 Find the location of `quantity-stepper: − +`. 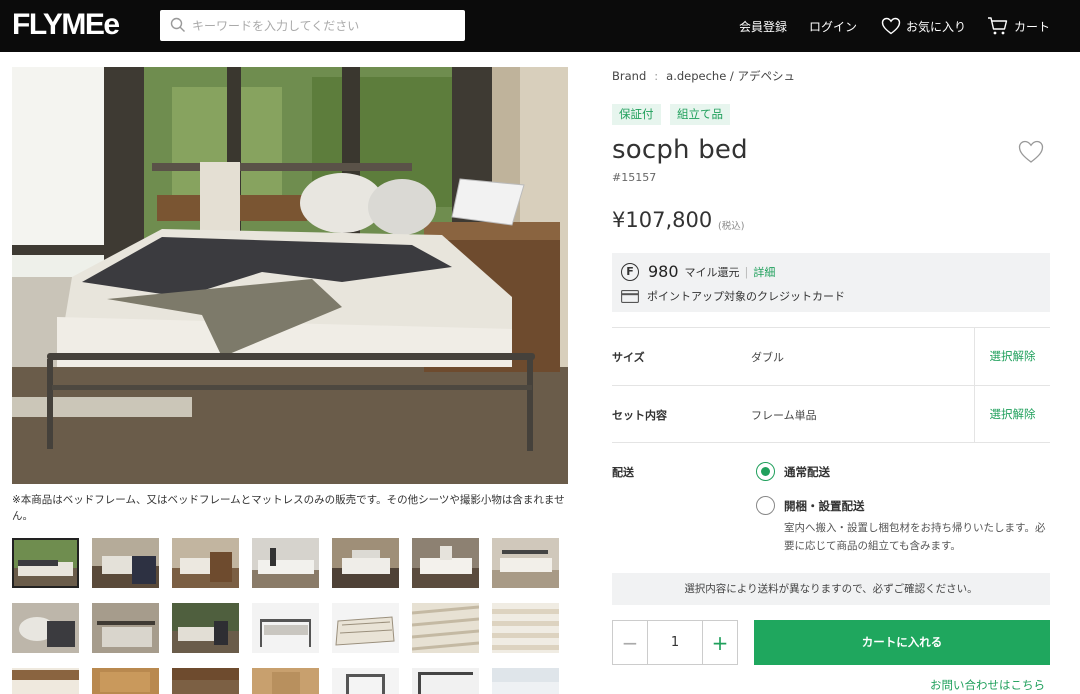

quantity-stepper: − + is located at coordinates (675, 642).